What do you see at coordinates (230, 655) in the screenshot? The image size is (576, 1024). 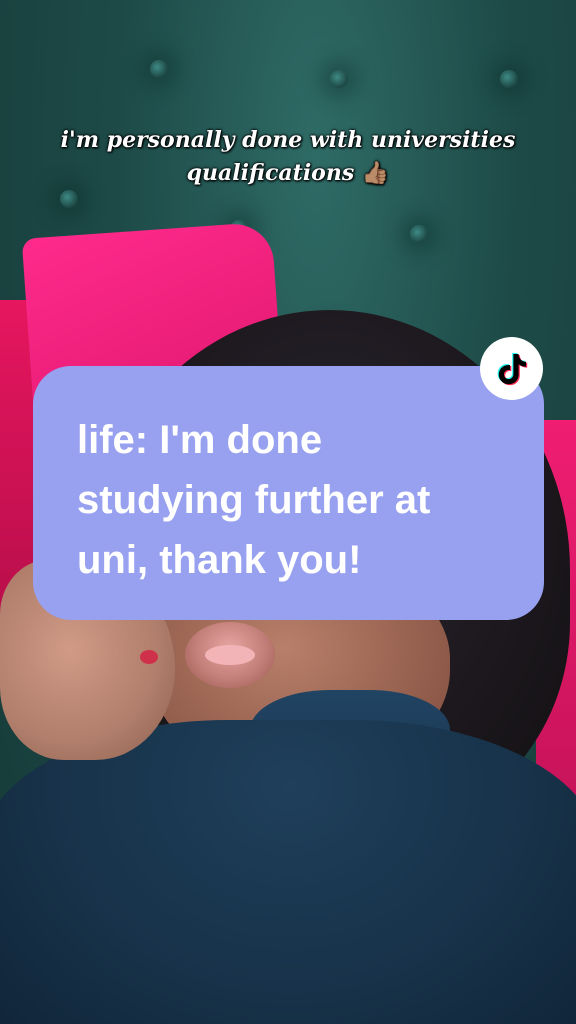 I see `mouth-inner` at bounding box center [230, 655].